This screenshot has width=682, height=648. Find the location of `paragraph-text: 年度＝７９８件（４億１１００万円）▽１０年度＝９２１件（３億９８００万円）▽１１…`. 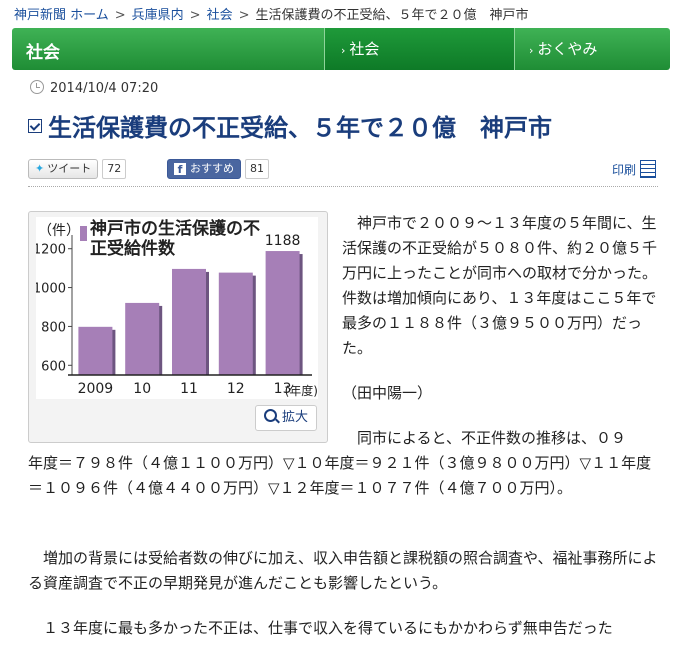

paragraph-text: 年度＝７９８件（４億１１００万円）▽１０年度＝９２１件（３億９８００万円）▽１１… is located at coordinates (340, 475).